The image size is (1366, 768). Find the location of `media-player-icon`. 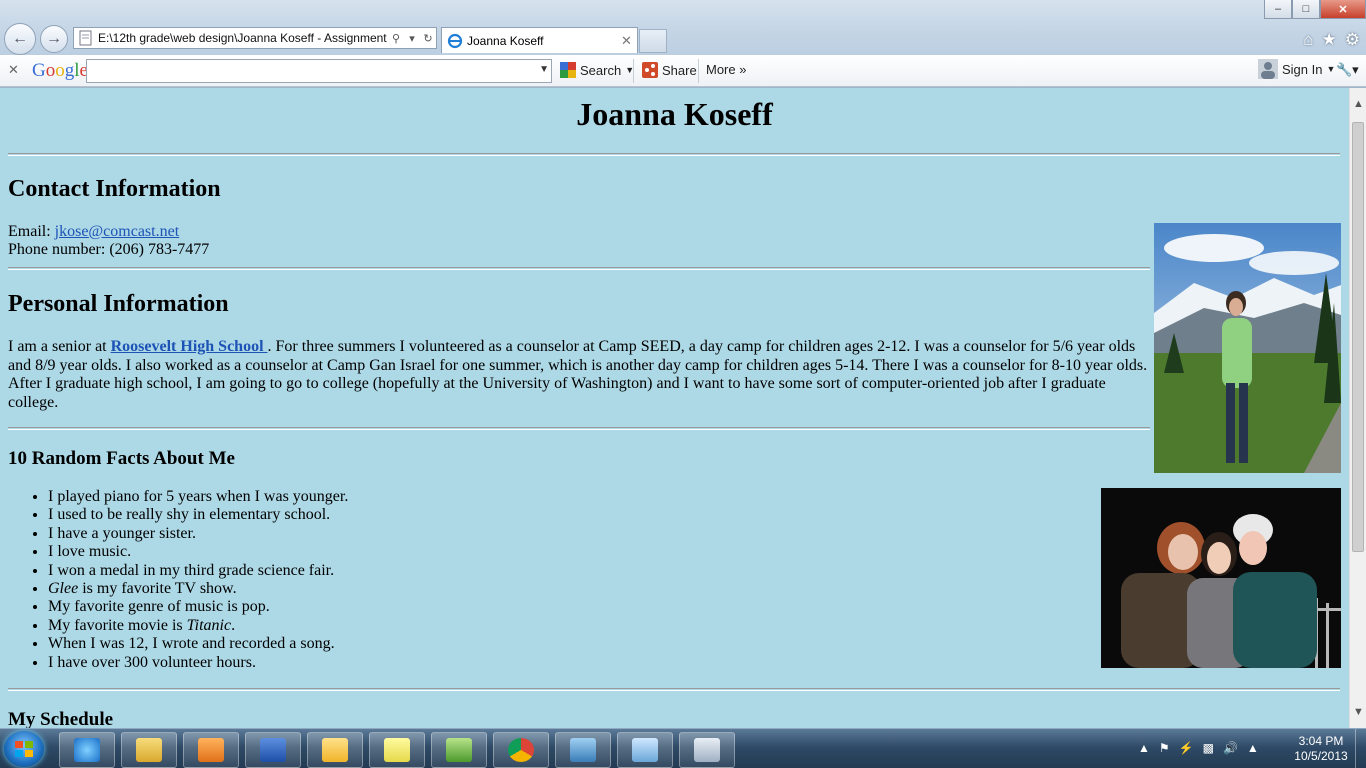

media-player-icon is located at coordinates (211, 750).